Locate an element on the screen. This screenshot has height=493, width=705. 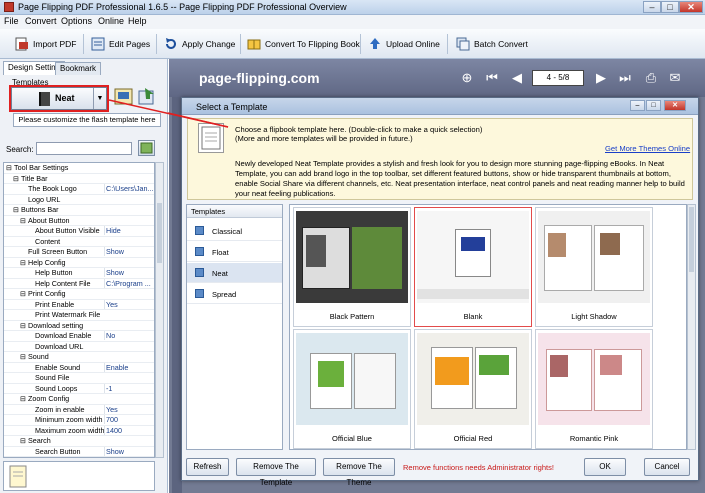
upload-online-button: Upload Online is located at coordinates (403, 44).